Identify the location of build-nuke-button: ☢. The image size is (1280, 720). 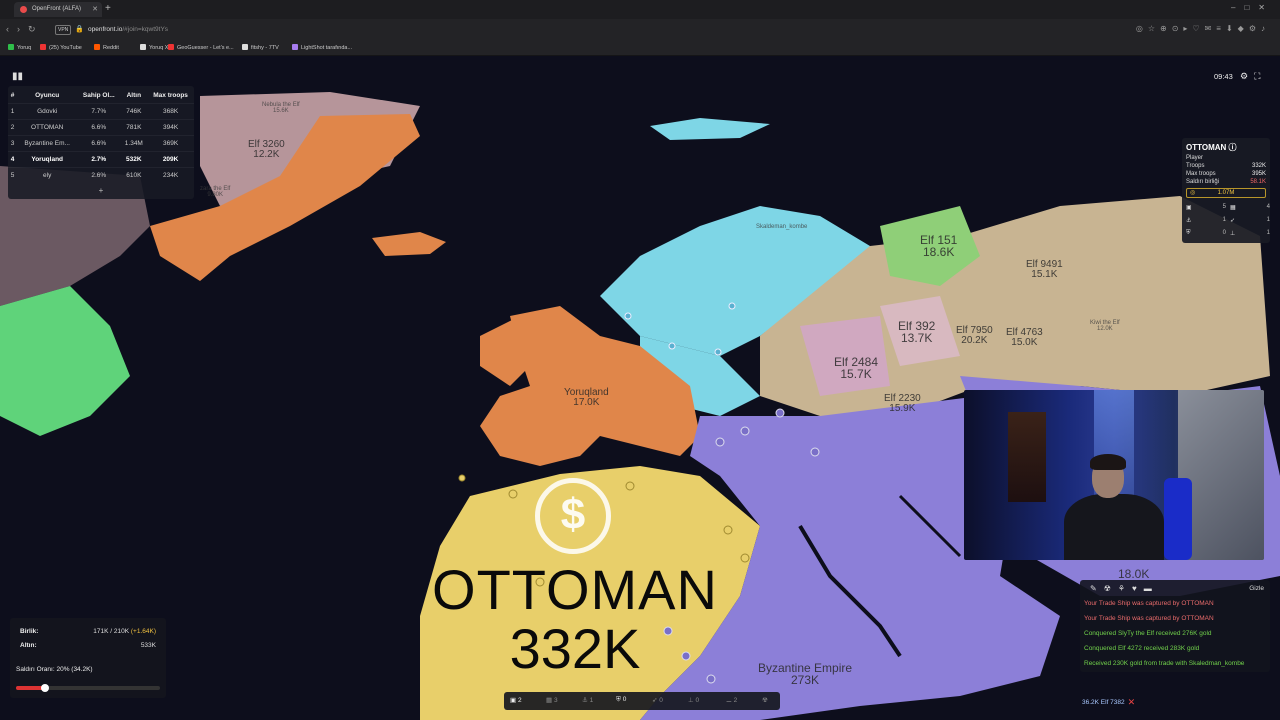
(765, 700).